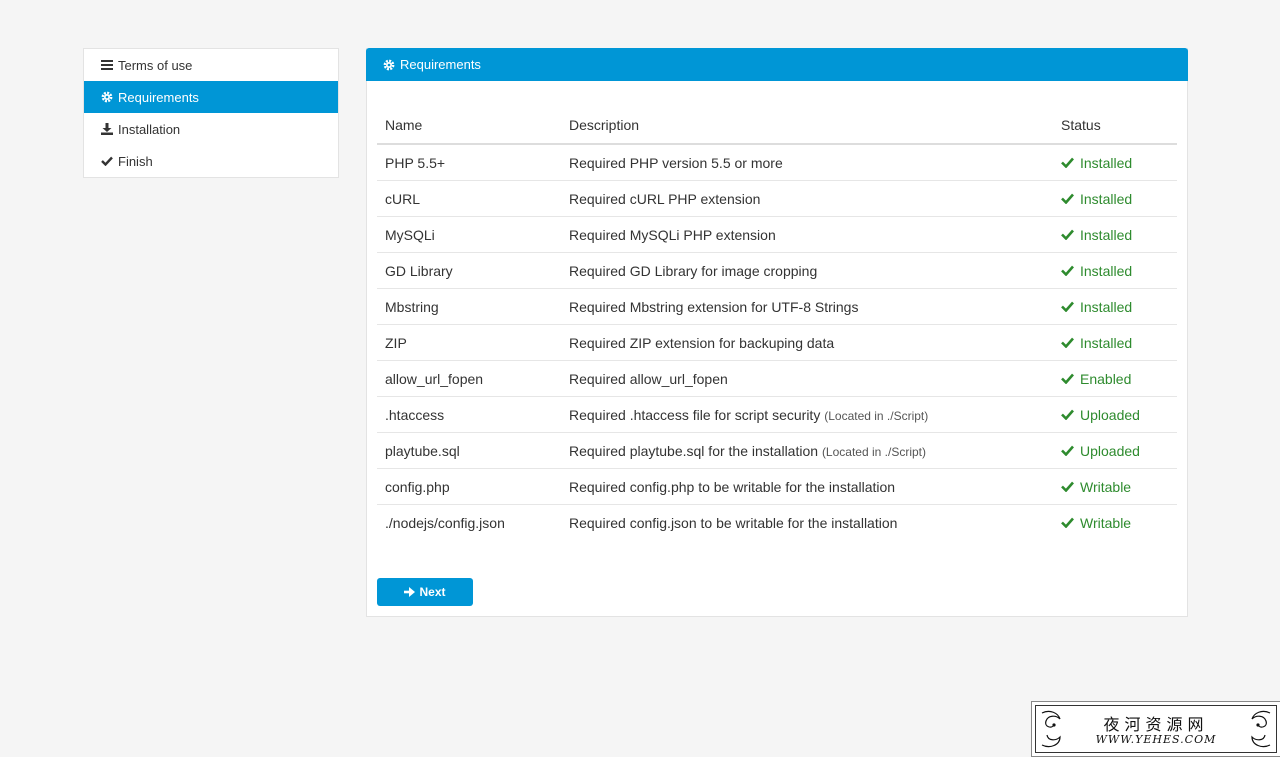  Describe the element at coordinates (807, 378) in the screenshot. I see `requirement-description-cell: Required allow_url_fopen` at that location.